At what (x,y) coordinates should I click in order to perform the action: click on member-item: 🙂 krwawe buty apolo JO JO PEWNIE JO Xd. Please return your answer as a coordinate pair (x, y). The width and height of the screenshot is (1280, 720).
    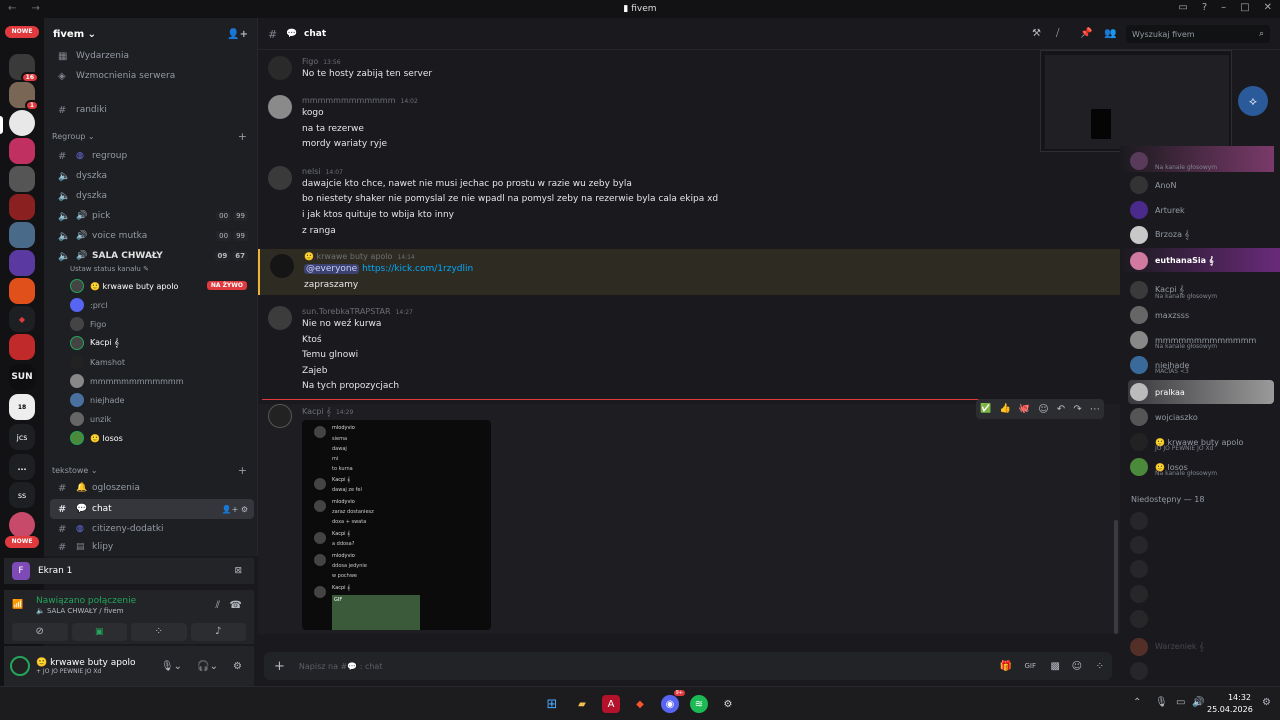
    Looking at the image, I should click on (1205, 442).